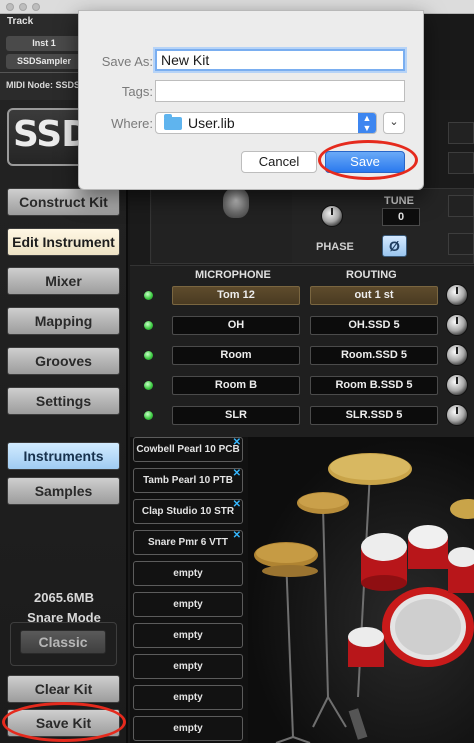 This screenshot has width=474, height=743. I want to click on track-instrument-field: Inst 1, so click(44, 43).